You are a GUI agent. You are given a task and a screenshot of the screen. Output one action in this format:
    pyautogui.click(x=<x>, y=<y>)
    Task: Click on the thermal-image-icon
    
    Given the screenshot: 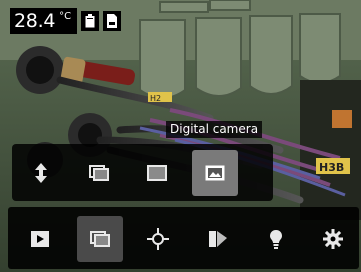 What is the action you would take?
    pyautogui.click(x=157, y=173)
    